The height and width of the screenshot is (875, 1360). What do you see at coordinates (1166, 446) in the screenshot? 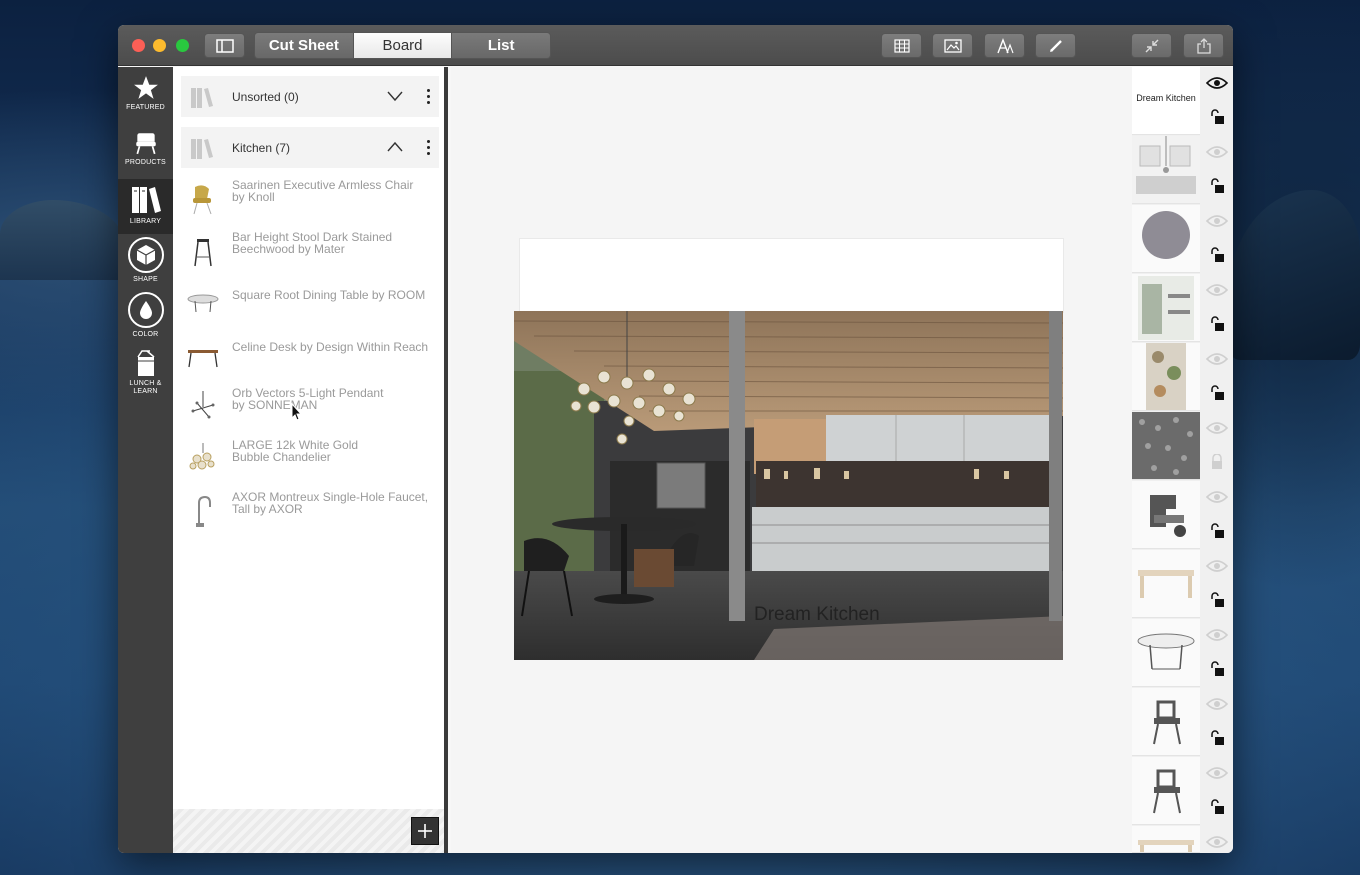
I see `layer-thumb-texture` at bounding box center [1166, 446].